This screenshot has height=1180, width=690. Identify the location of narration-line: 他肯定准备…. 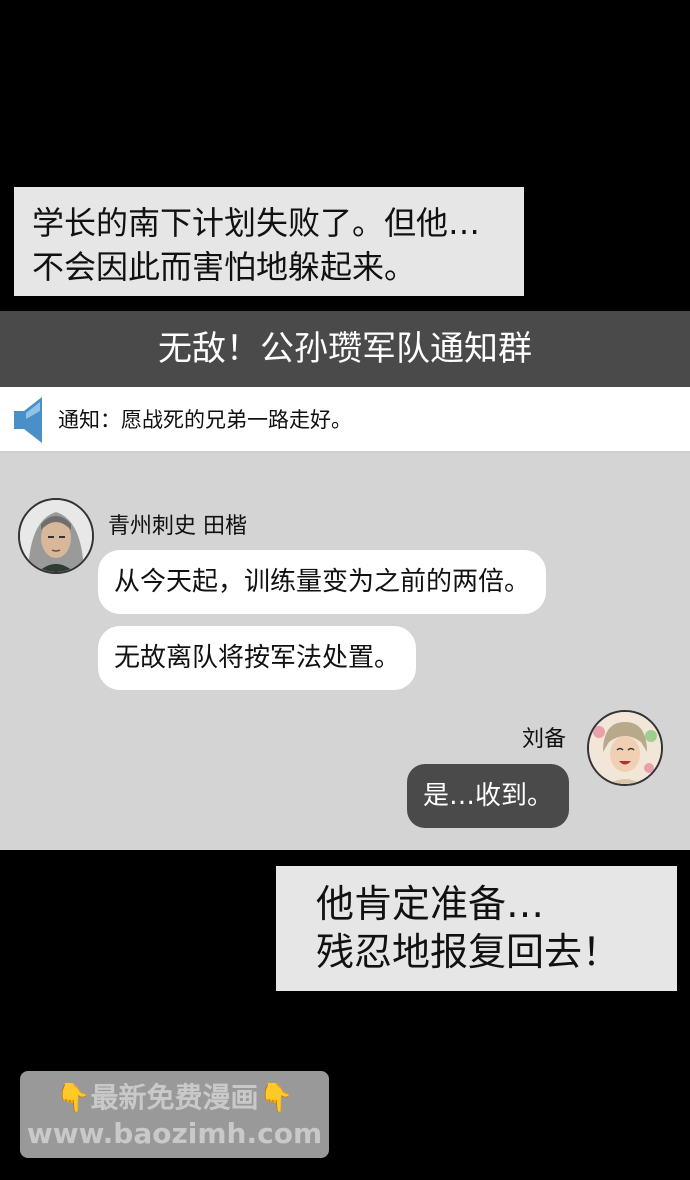
(430, 904).